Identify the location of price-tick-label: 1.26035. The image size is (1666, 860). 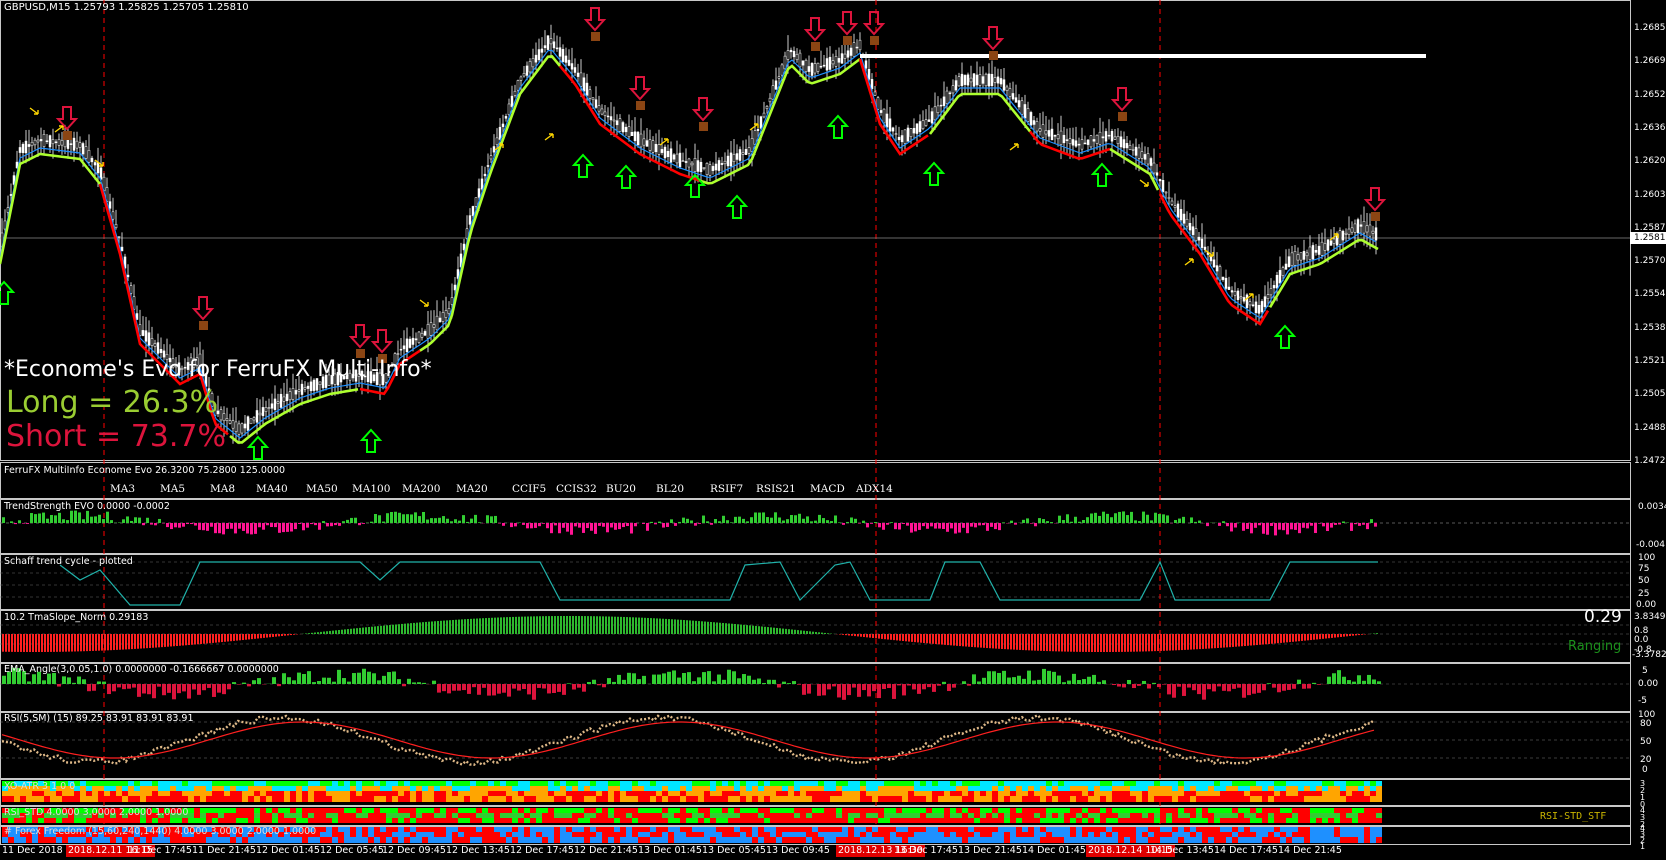
(1650, 194).